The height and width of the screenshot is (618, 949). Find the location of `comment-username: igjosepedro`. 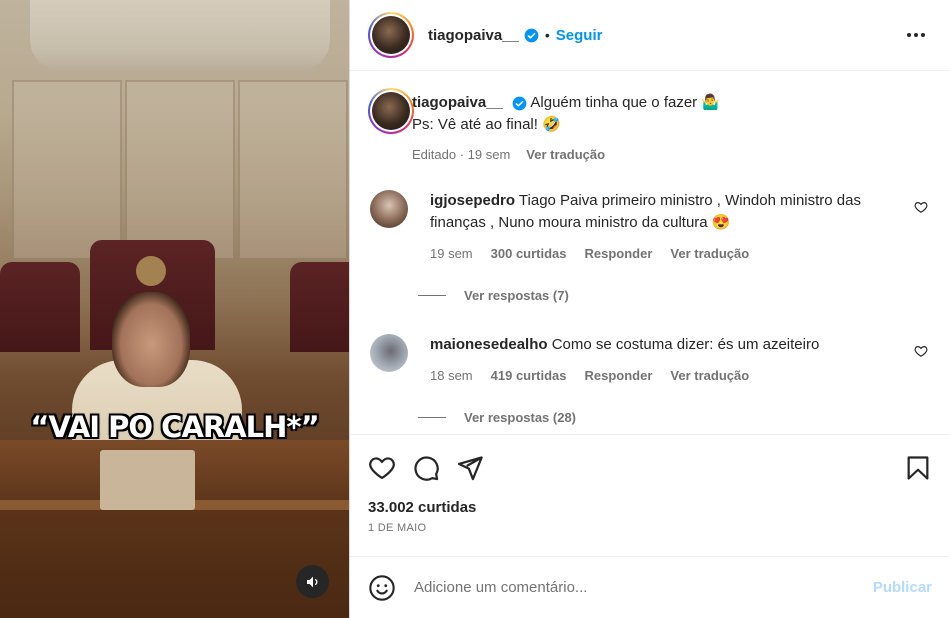

comment-username: igjosepedro is located at coordinates (472, 200).